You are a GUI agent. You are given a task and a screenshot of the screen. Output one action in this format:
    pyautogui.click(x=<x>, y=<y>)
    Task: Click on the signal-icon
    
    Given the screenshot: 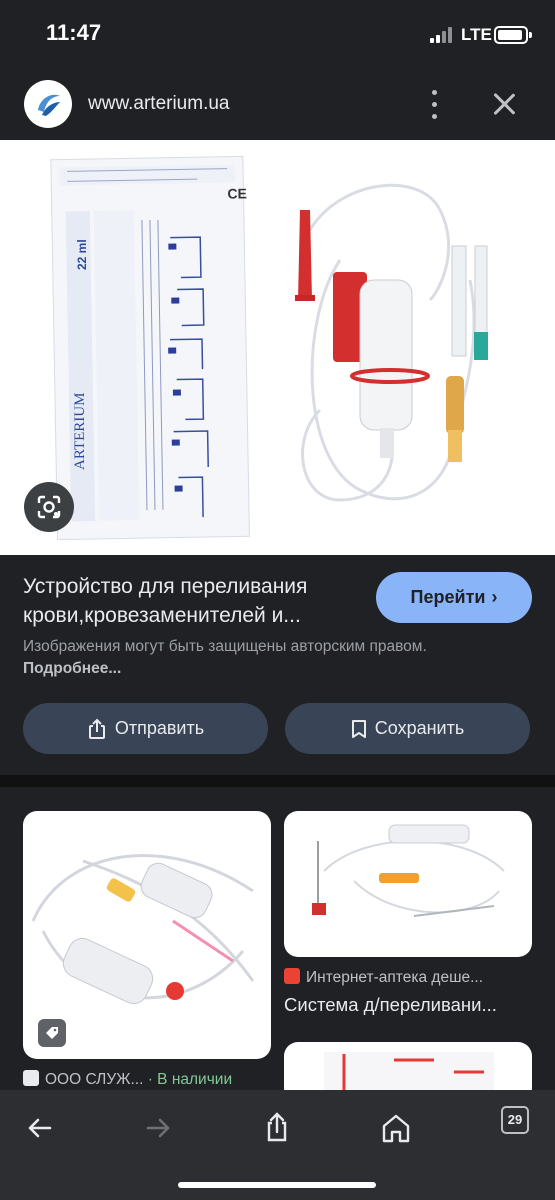 What is the action you would take?
    pyautogui.click(x=442, y=35)
    